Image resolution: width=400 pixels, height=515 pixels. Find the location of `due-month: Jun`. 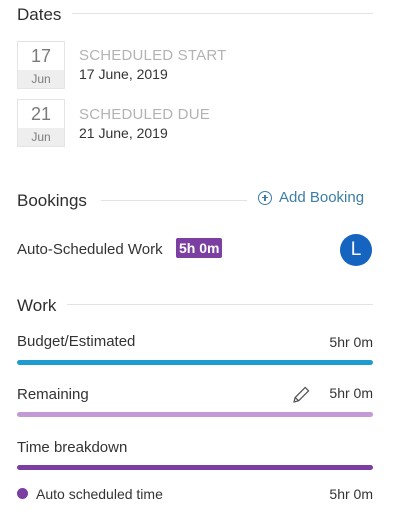

due-month: Jun is located at coordinates (41, 137).